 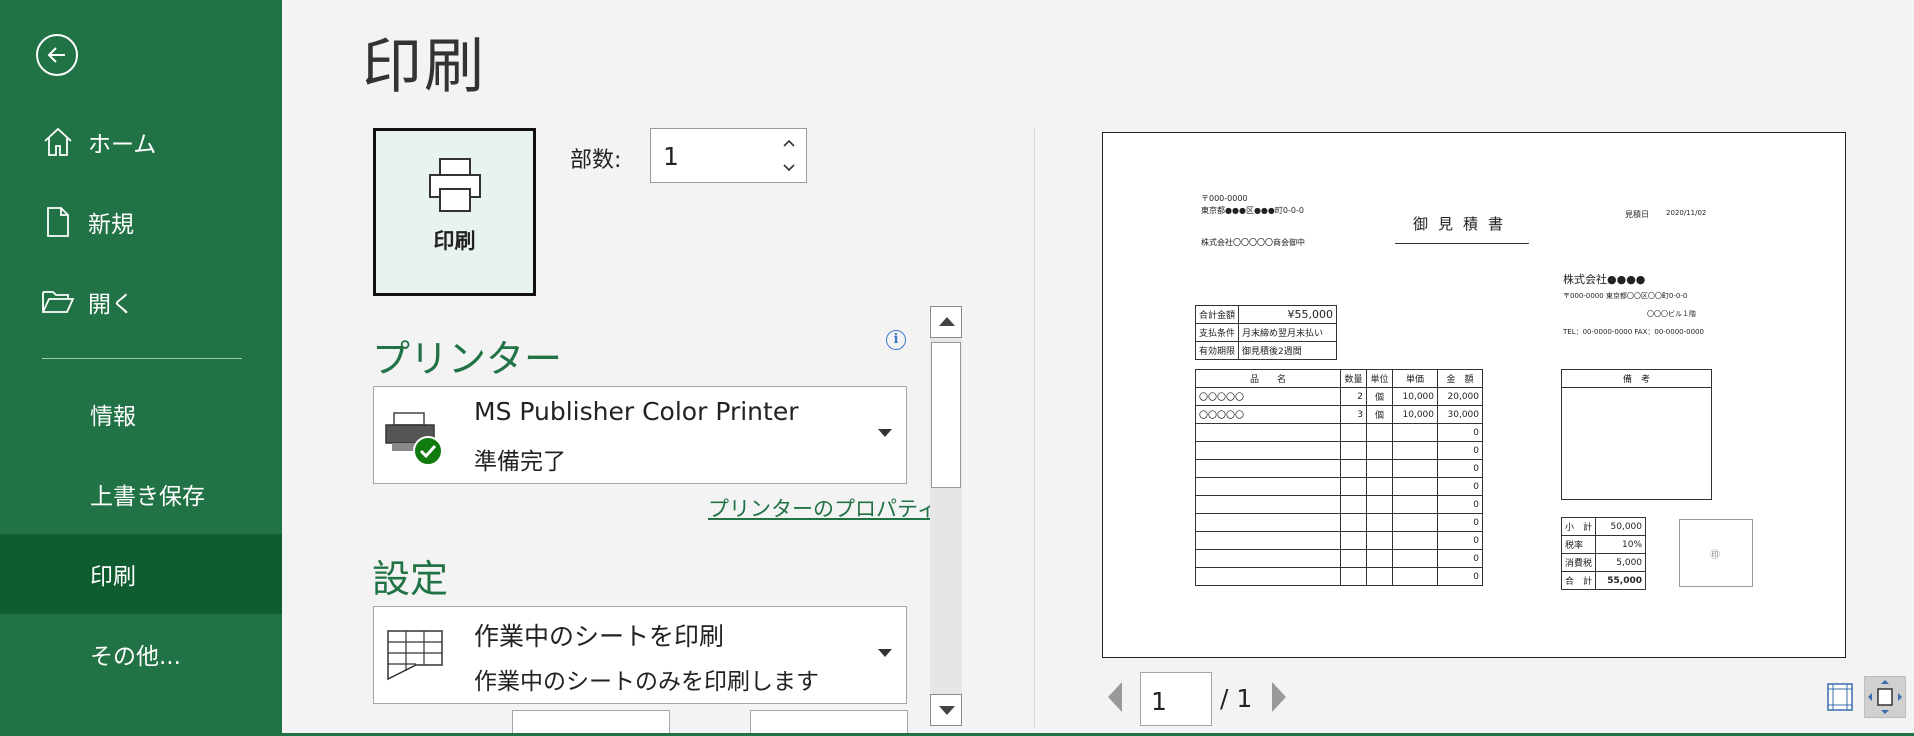 I want to click on items-cell: 30,000, so click(x=1460, y=414).